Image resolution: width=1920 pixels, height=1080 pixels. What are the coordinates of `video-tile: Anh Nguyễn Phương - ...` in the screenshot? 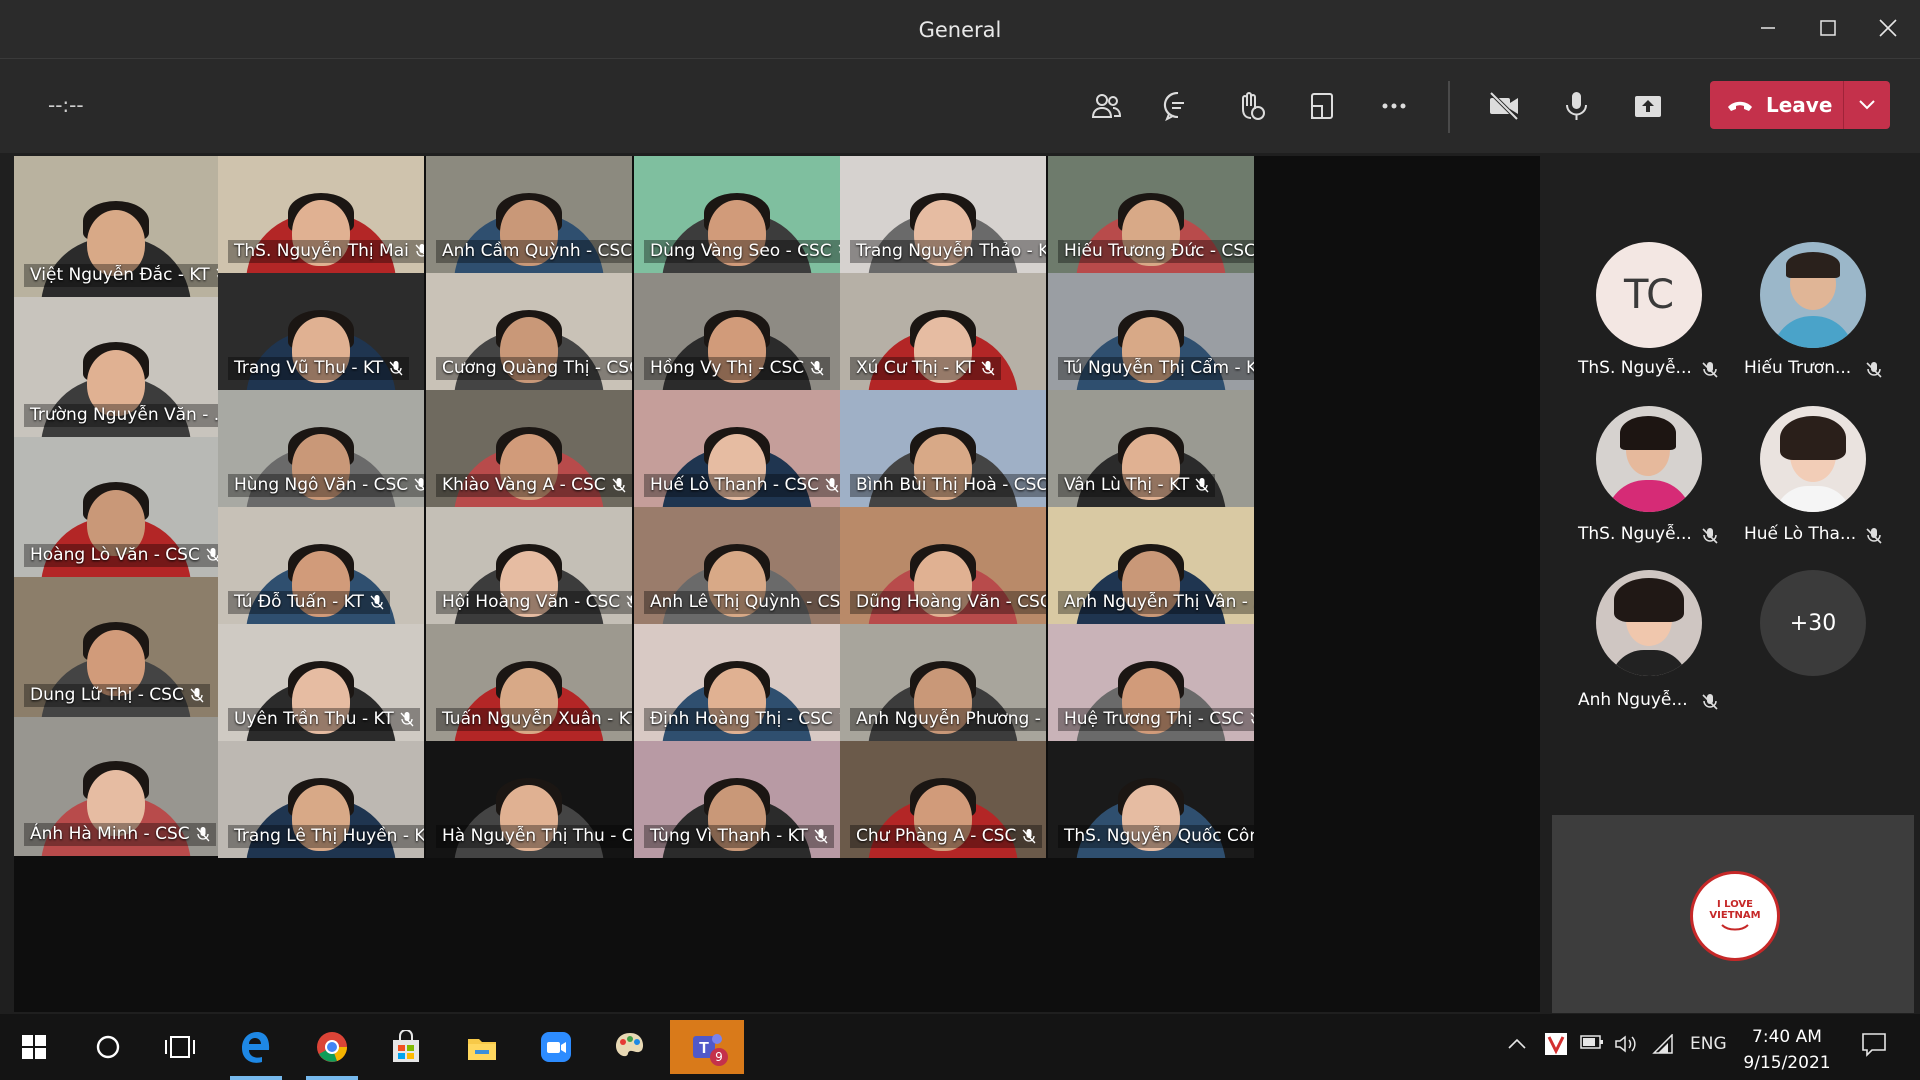 It's located at (943, 682).